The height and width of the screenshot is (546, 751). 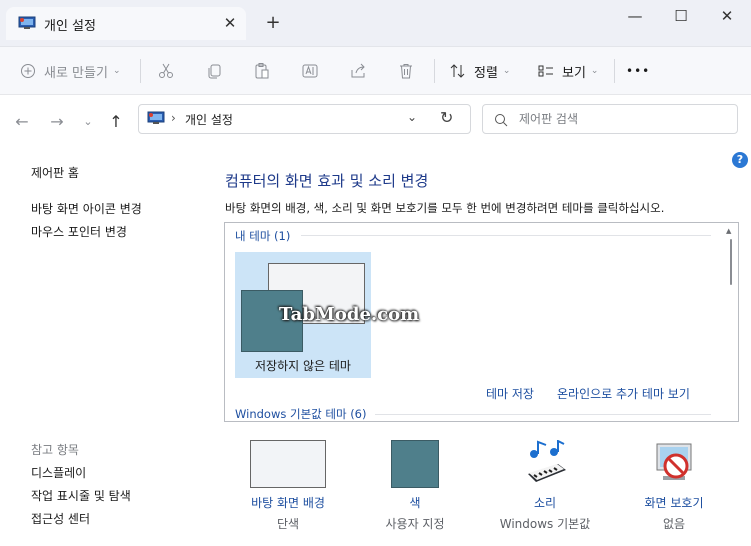 I want to click on view-icon, so click(x=545, y=71).